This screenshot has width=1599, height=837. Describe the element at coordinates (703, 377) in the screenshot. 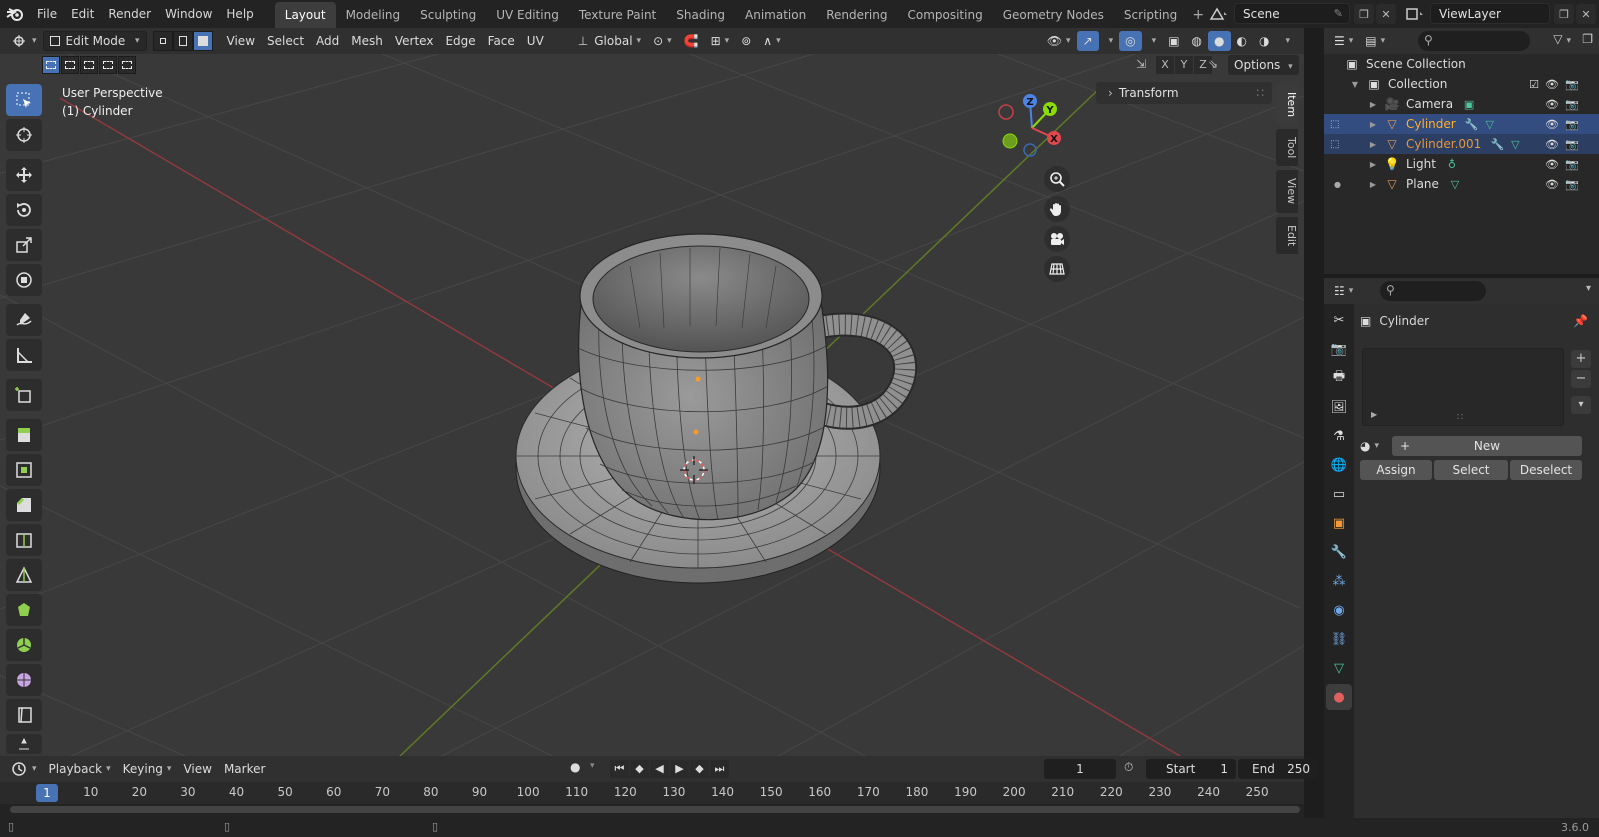

I see `cup-mesh` at that location.